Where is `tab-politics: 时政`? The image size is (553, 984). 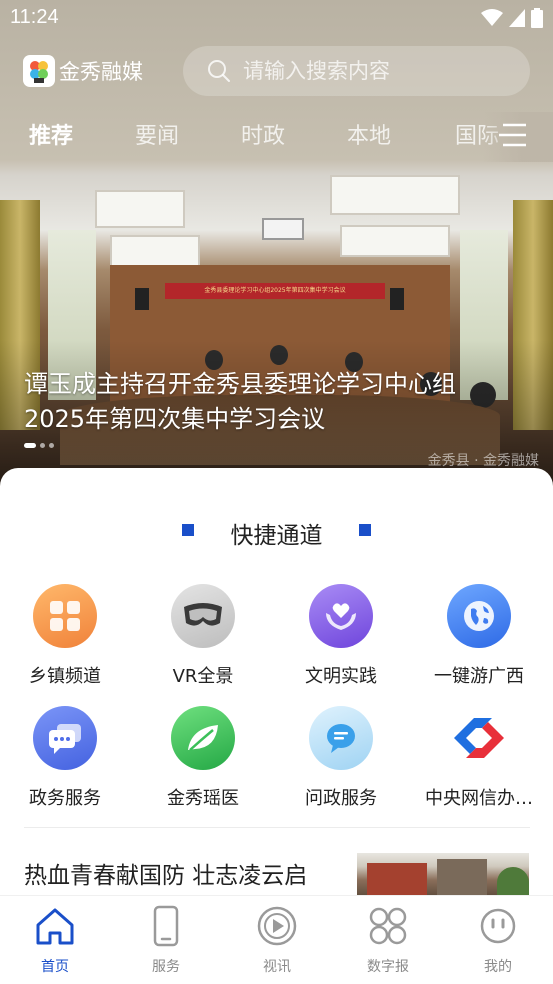 tab-politics: 时政 is located at coordinates (263, 134).